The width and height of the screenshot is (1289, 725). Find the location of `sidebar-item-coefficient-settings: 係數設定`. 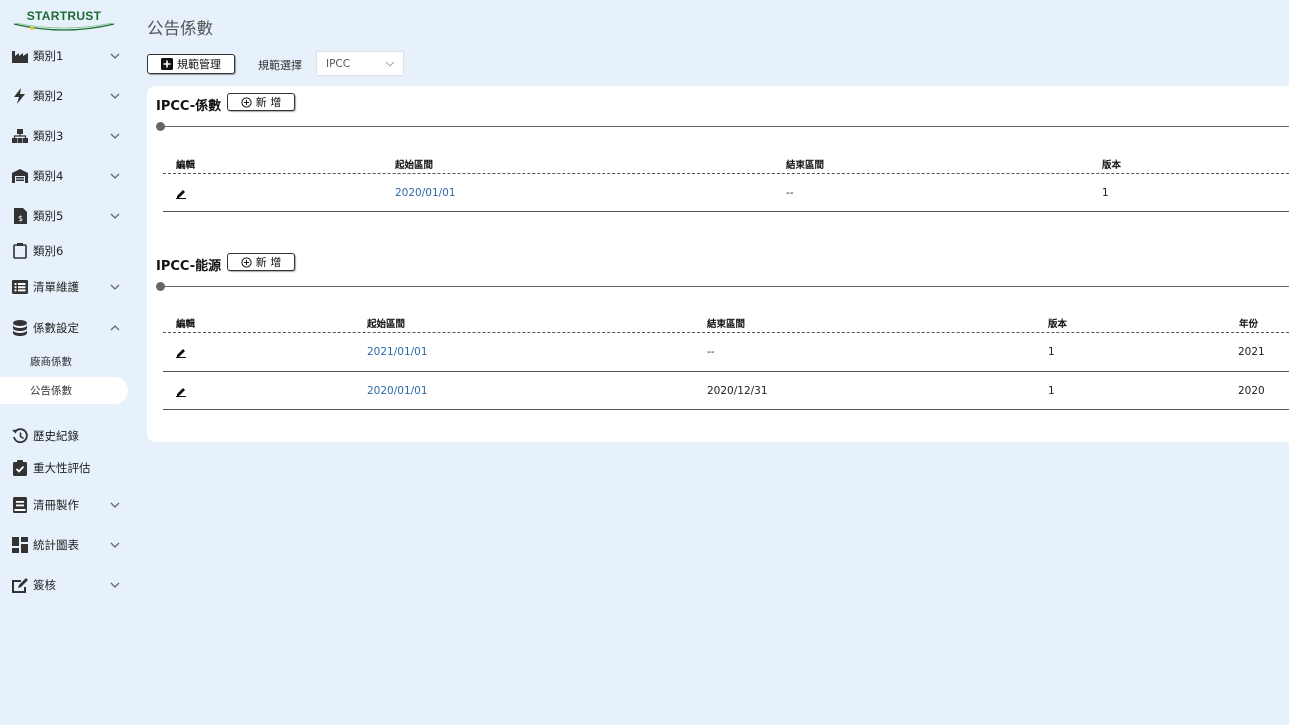

sidebar-item-coefficient-settings: 係數設定 is located at coordinates (70, 328).